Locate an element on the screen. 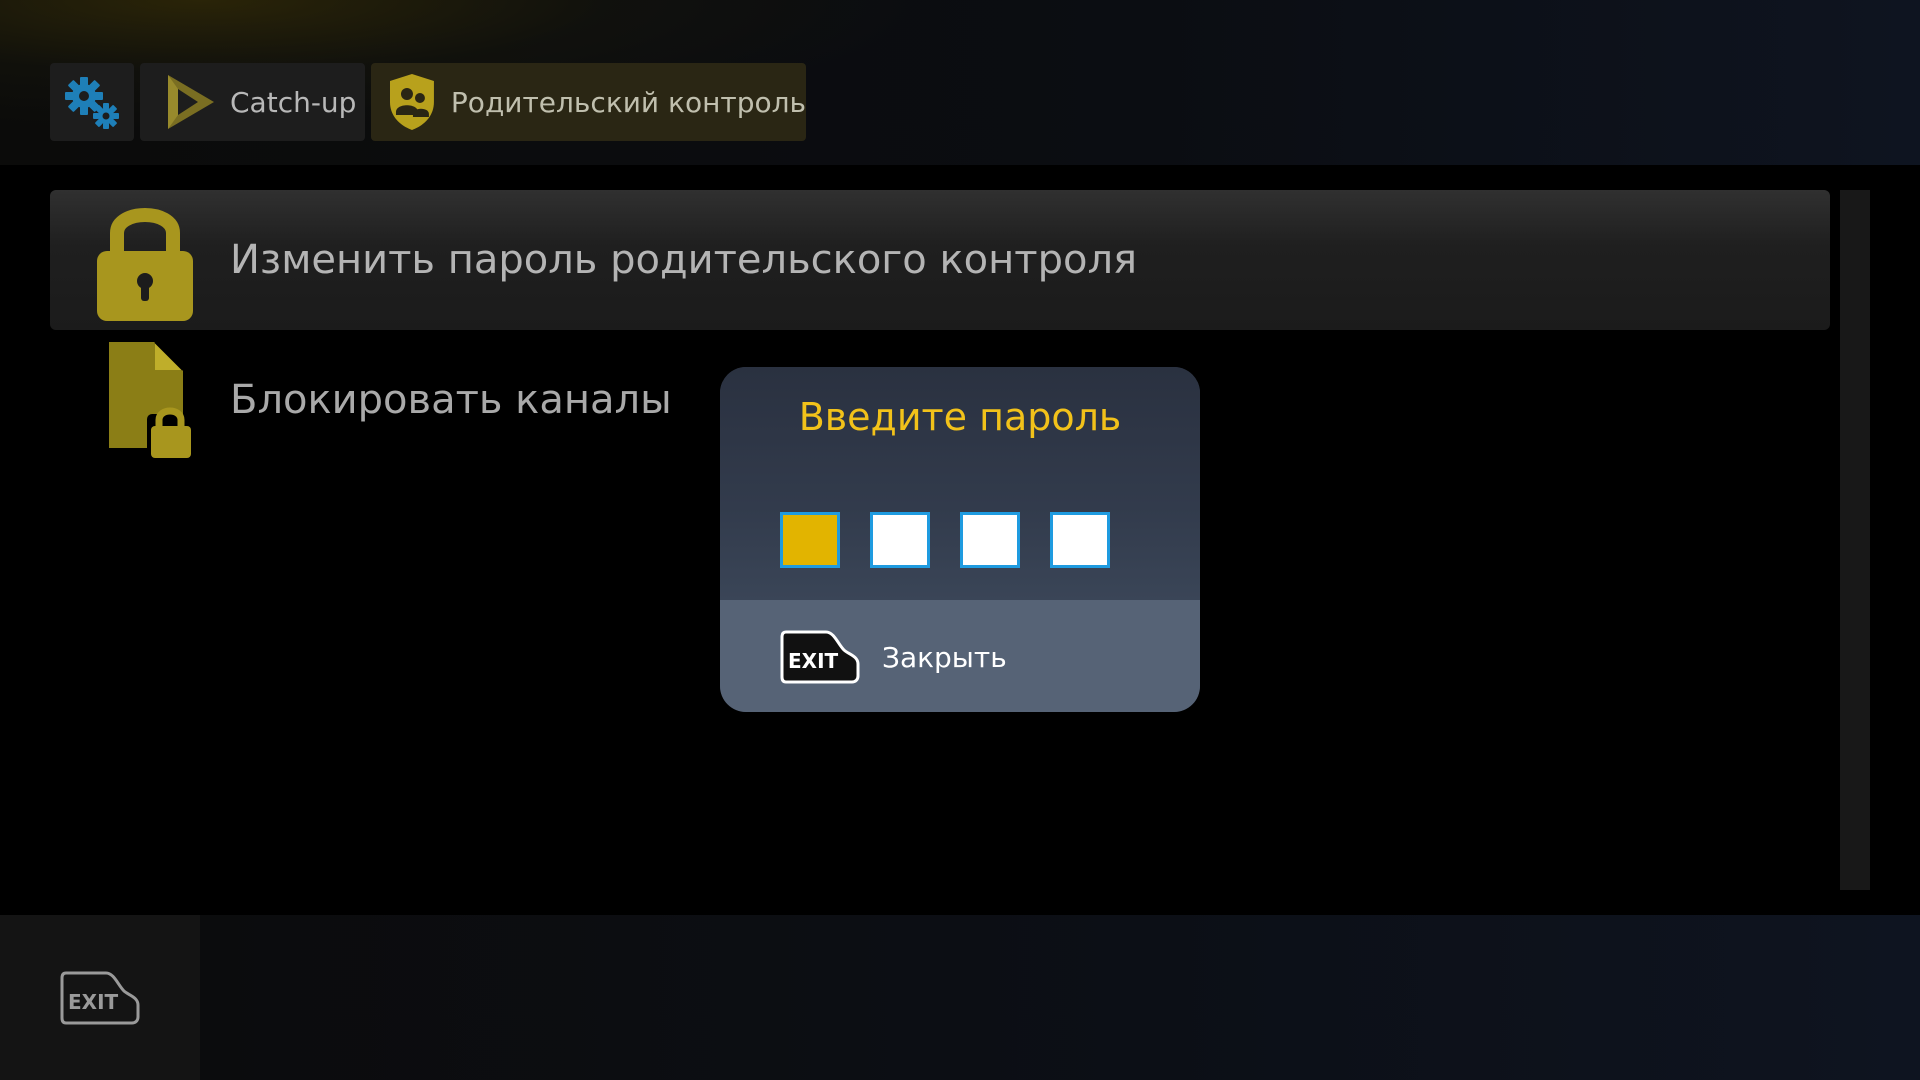 This screenshot has width=1920, height=1080. menu-item-change-password: Изменить пароль родительского контроля is located at coordinates (940, 260).